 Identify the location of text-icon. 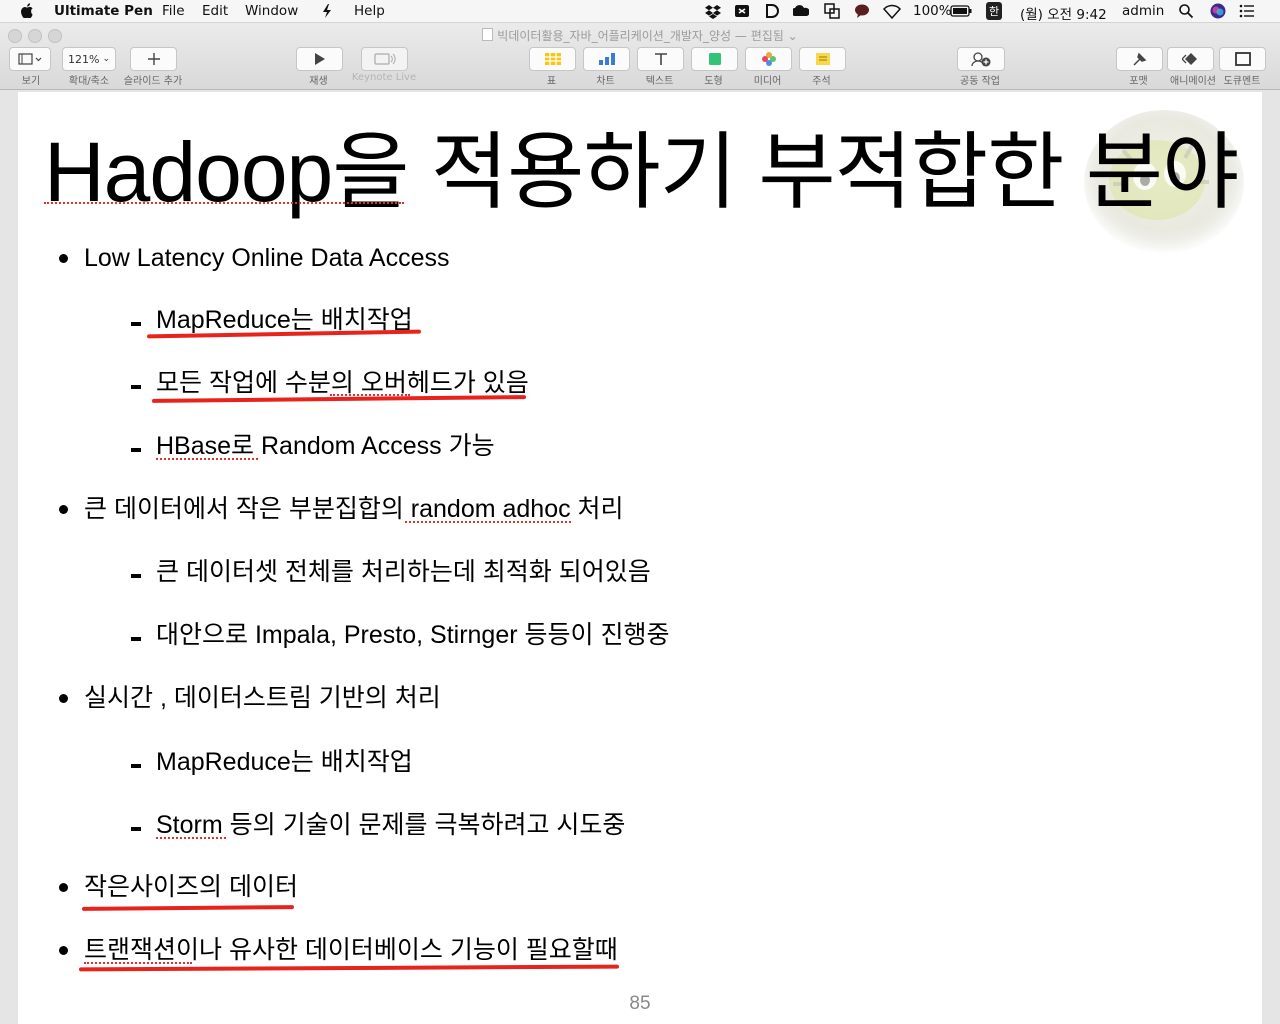
(660, 59).